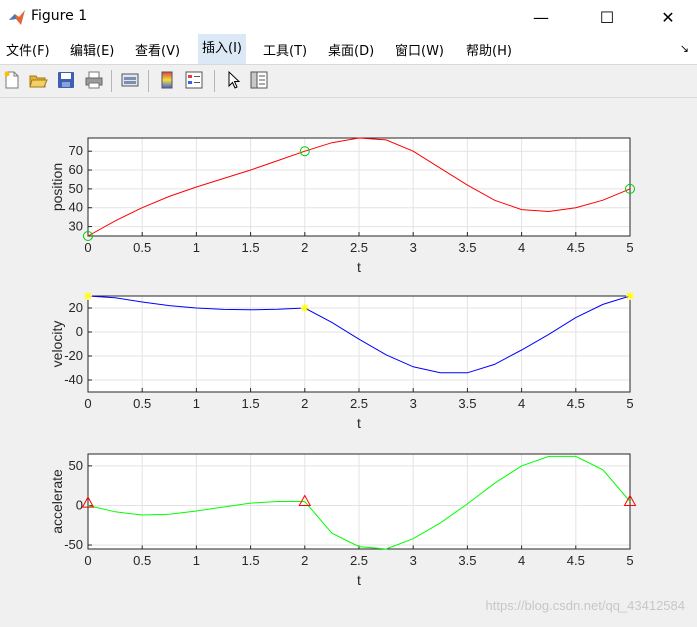  What do you see at coordinates (94, 80) in the screenshot?
I see `print-icon` at bounding box center [94, 80].